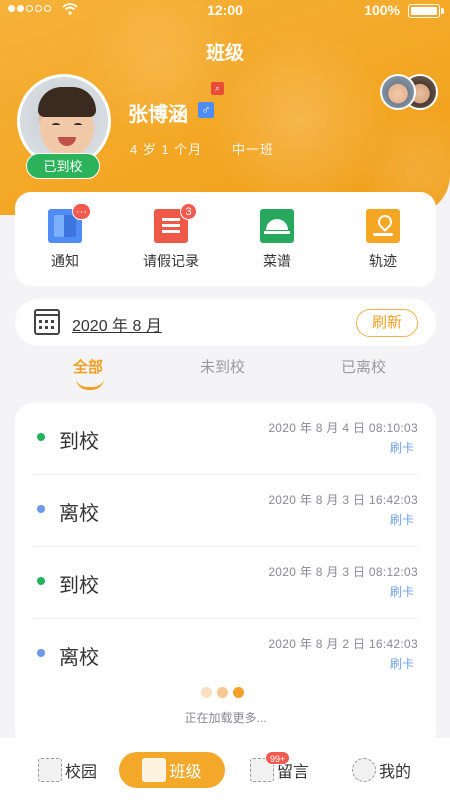 The image size is (450, 800). I want to click on list-item: 到校 2020 年 8 月 4 日 08:10:03 刷卡, so click(225, 439).